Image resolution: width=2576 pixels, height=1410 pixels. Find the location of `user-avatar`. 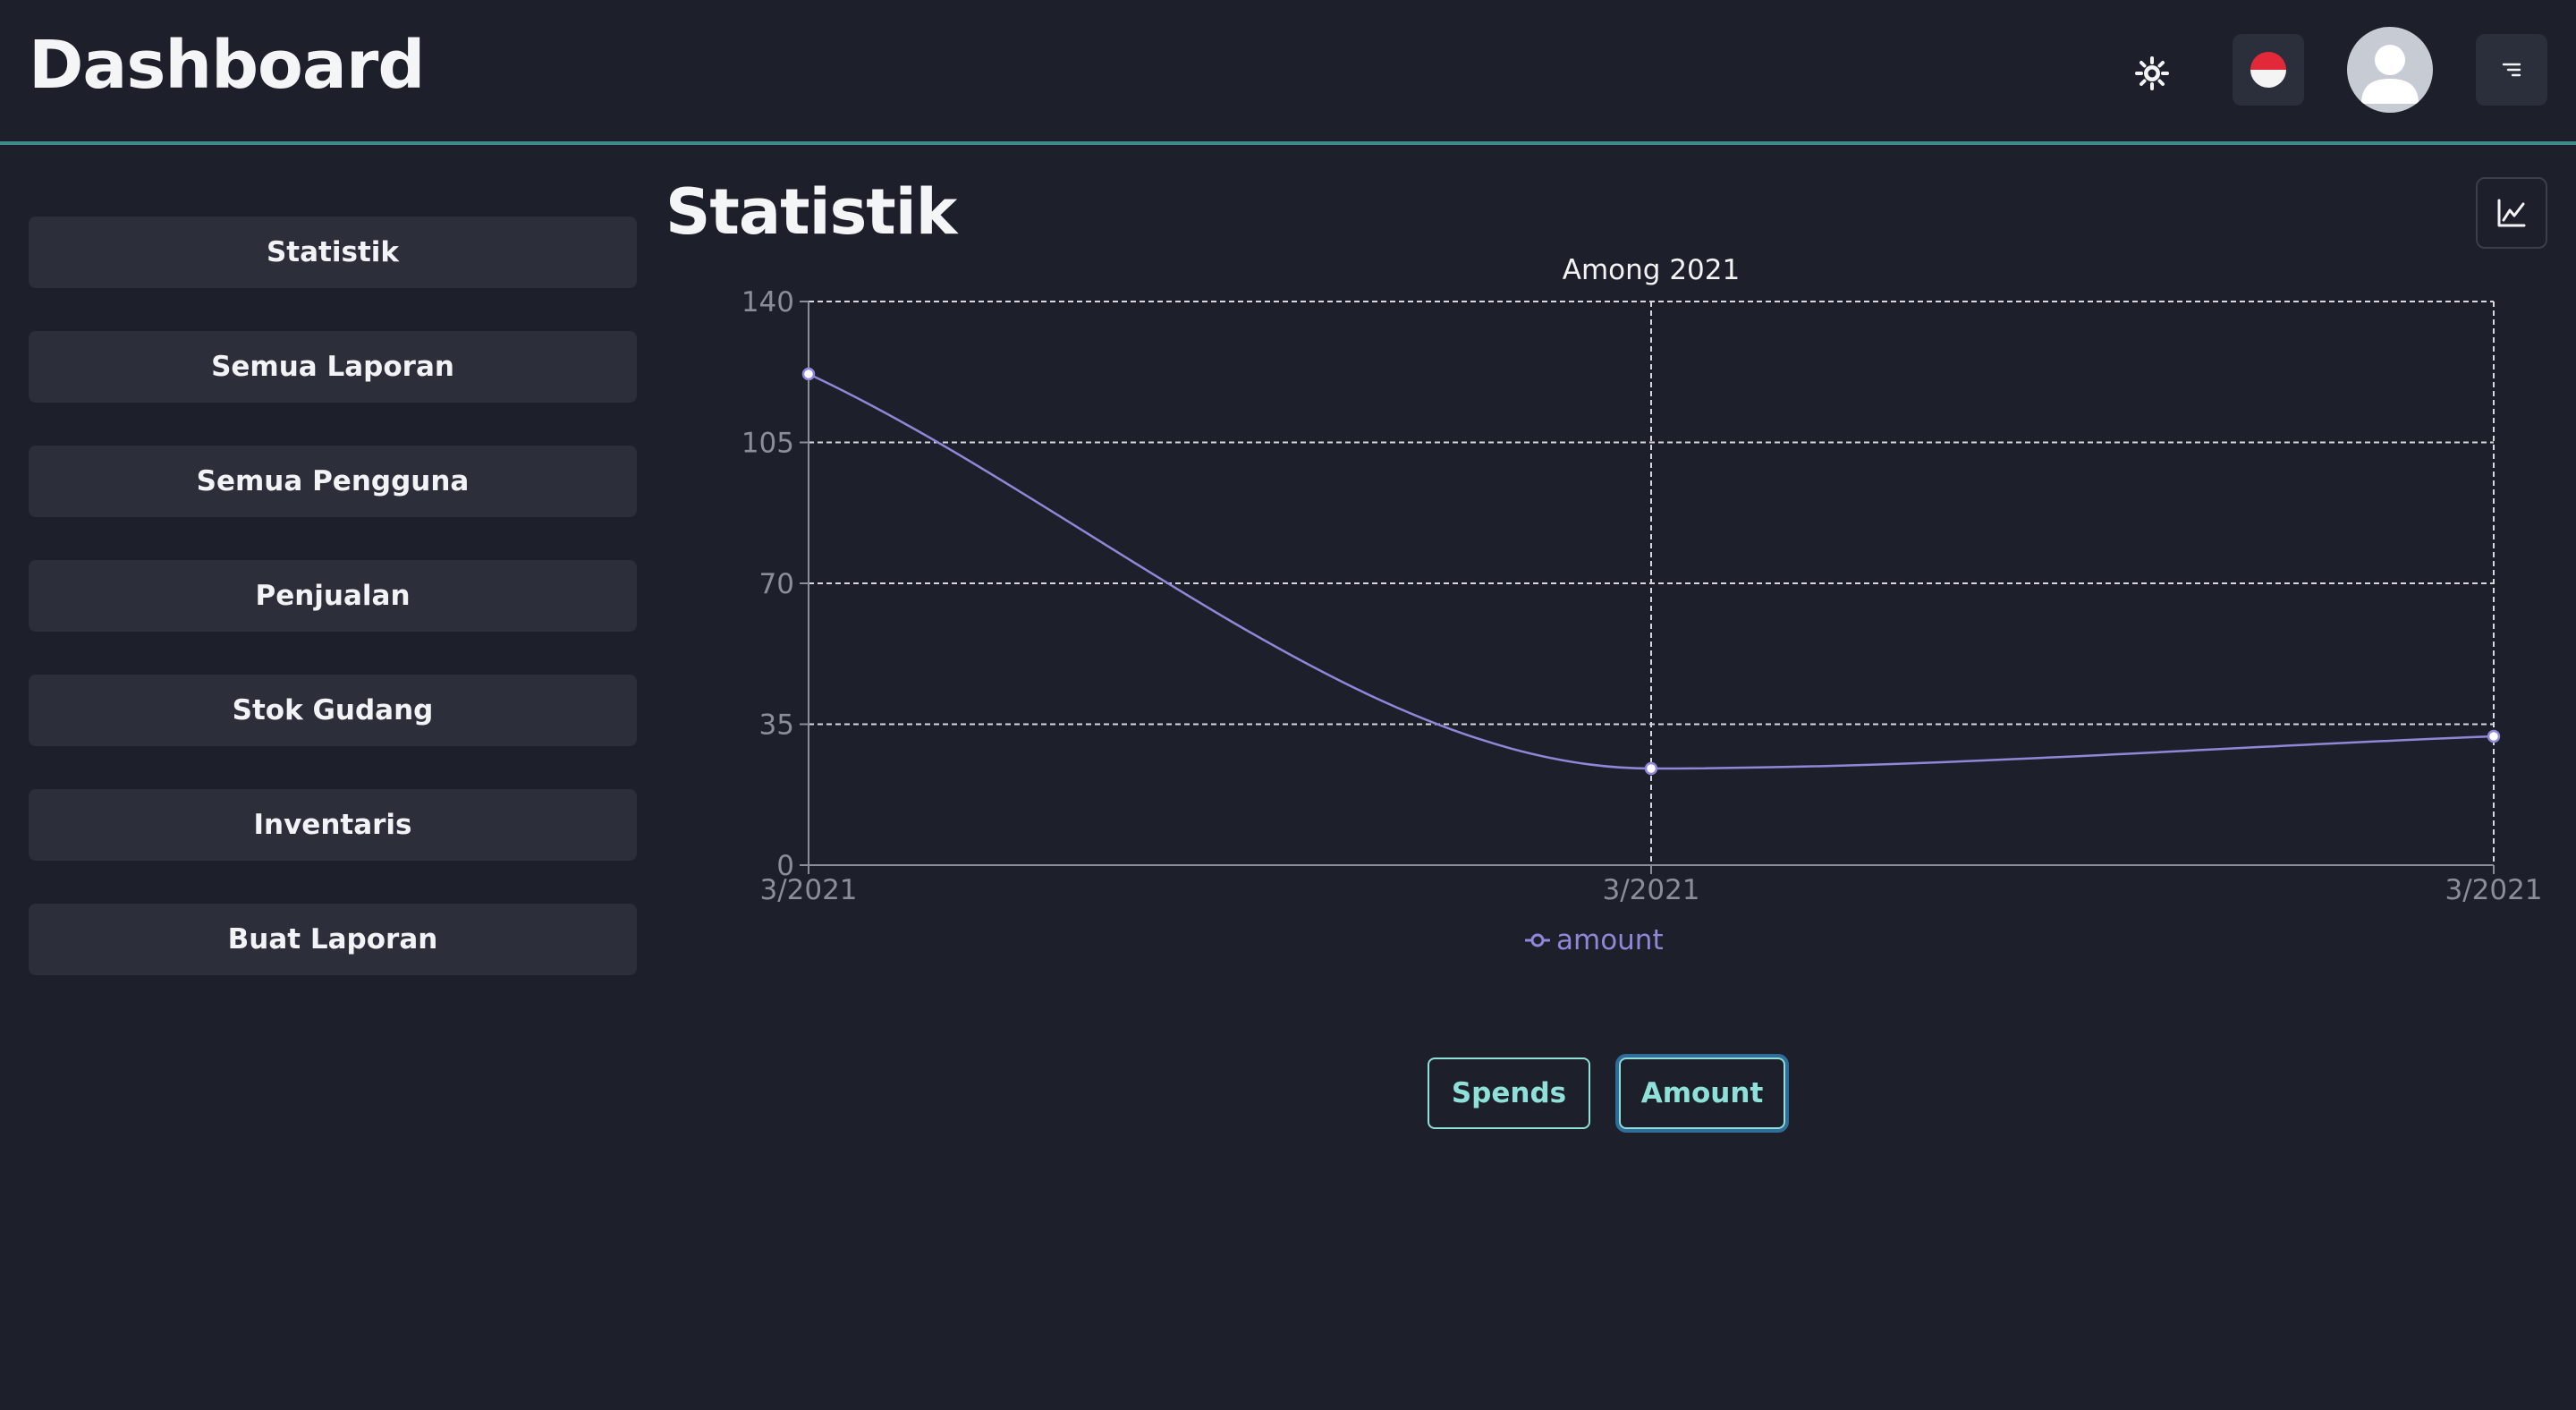

user-avatar is located at coordinates (2390, 70).